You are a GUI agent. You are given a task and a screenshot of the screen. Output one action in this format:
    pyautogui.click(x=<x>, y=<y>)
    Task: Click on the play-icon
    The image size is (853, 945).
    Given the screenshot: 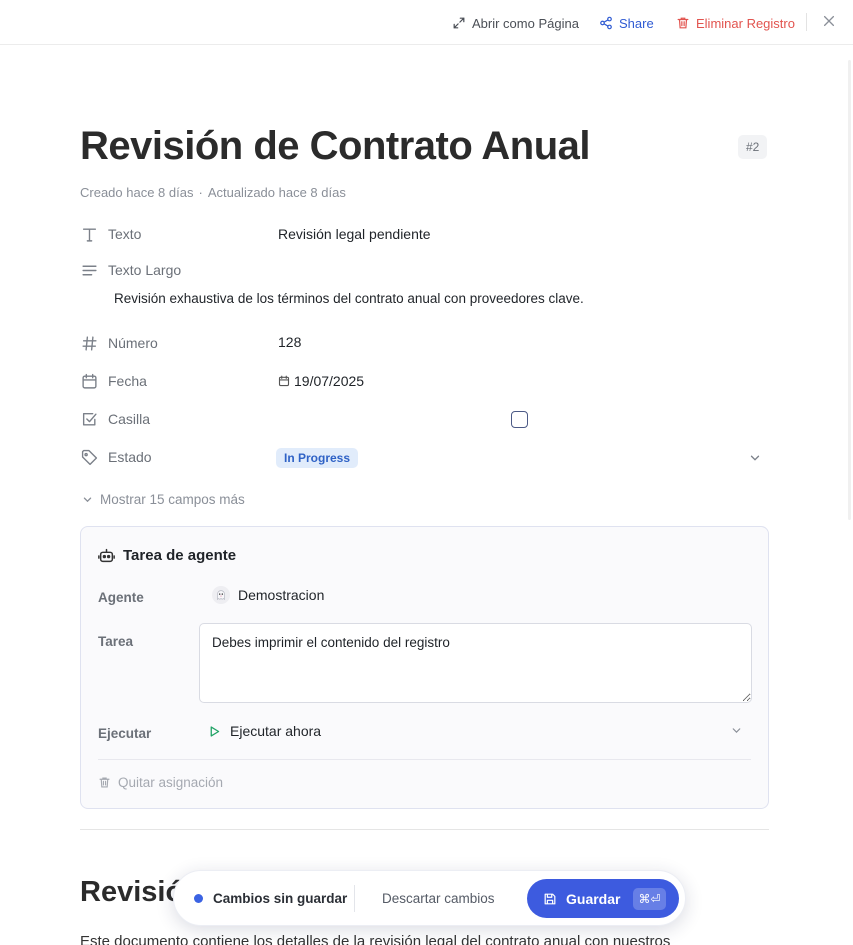 What is the action you would take?
    pyautogui.click(x=215, y=731)
    